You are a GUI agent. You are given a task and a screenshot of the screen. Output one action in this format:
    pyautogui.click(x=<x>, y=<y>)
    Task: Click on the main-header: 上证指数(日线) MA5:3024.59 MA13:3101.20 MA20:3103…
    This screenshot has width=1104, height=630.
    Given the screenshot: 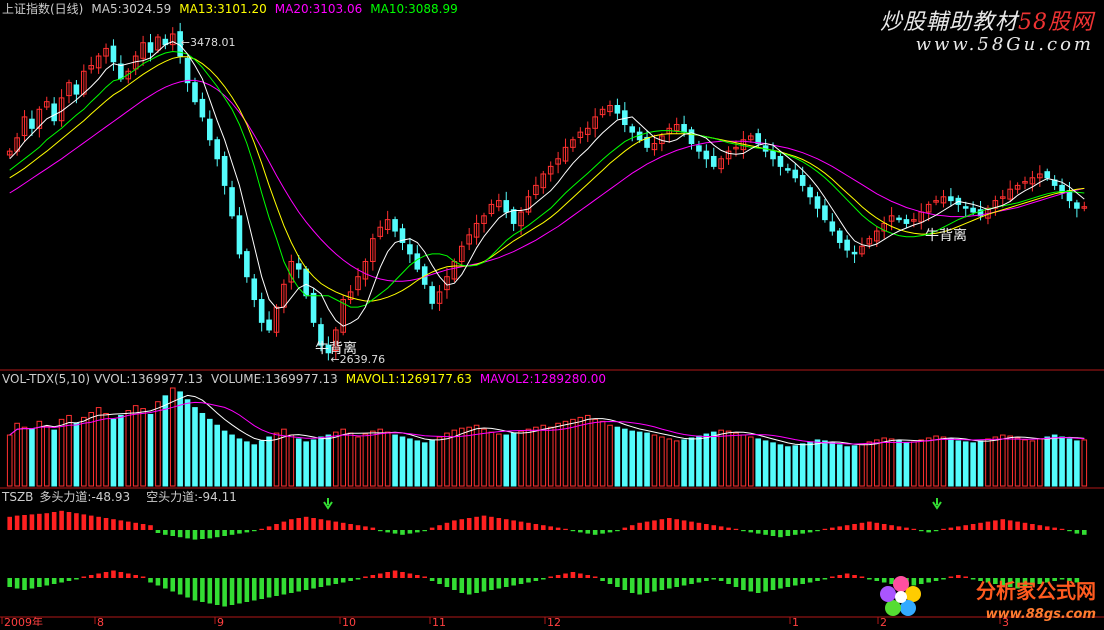 What is the action you would take?
    pyautogui.click(x=234, y=9)
    